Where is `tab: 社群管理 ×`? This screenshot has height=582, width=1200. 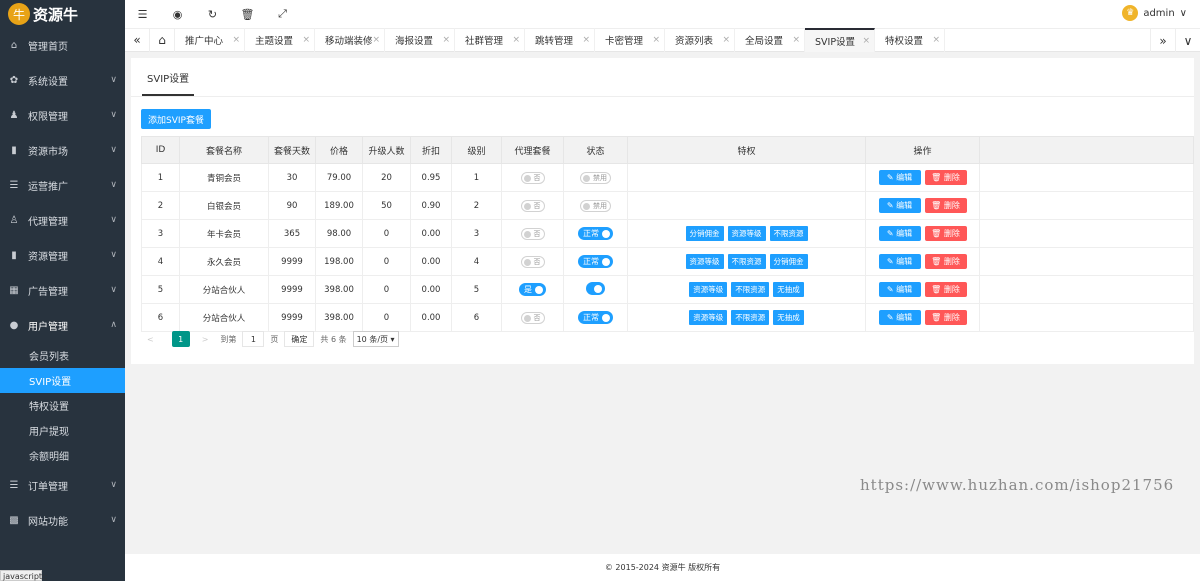
tab: 社群管理 × is located at coordinates (490, 40).